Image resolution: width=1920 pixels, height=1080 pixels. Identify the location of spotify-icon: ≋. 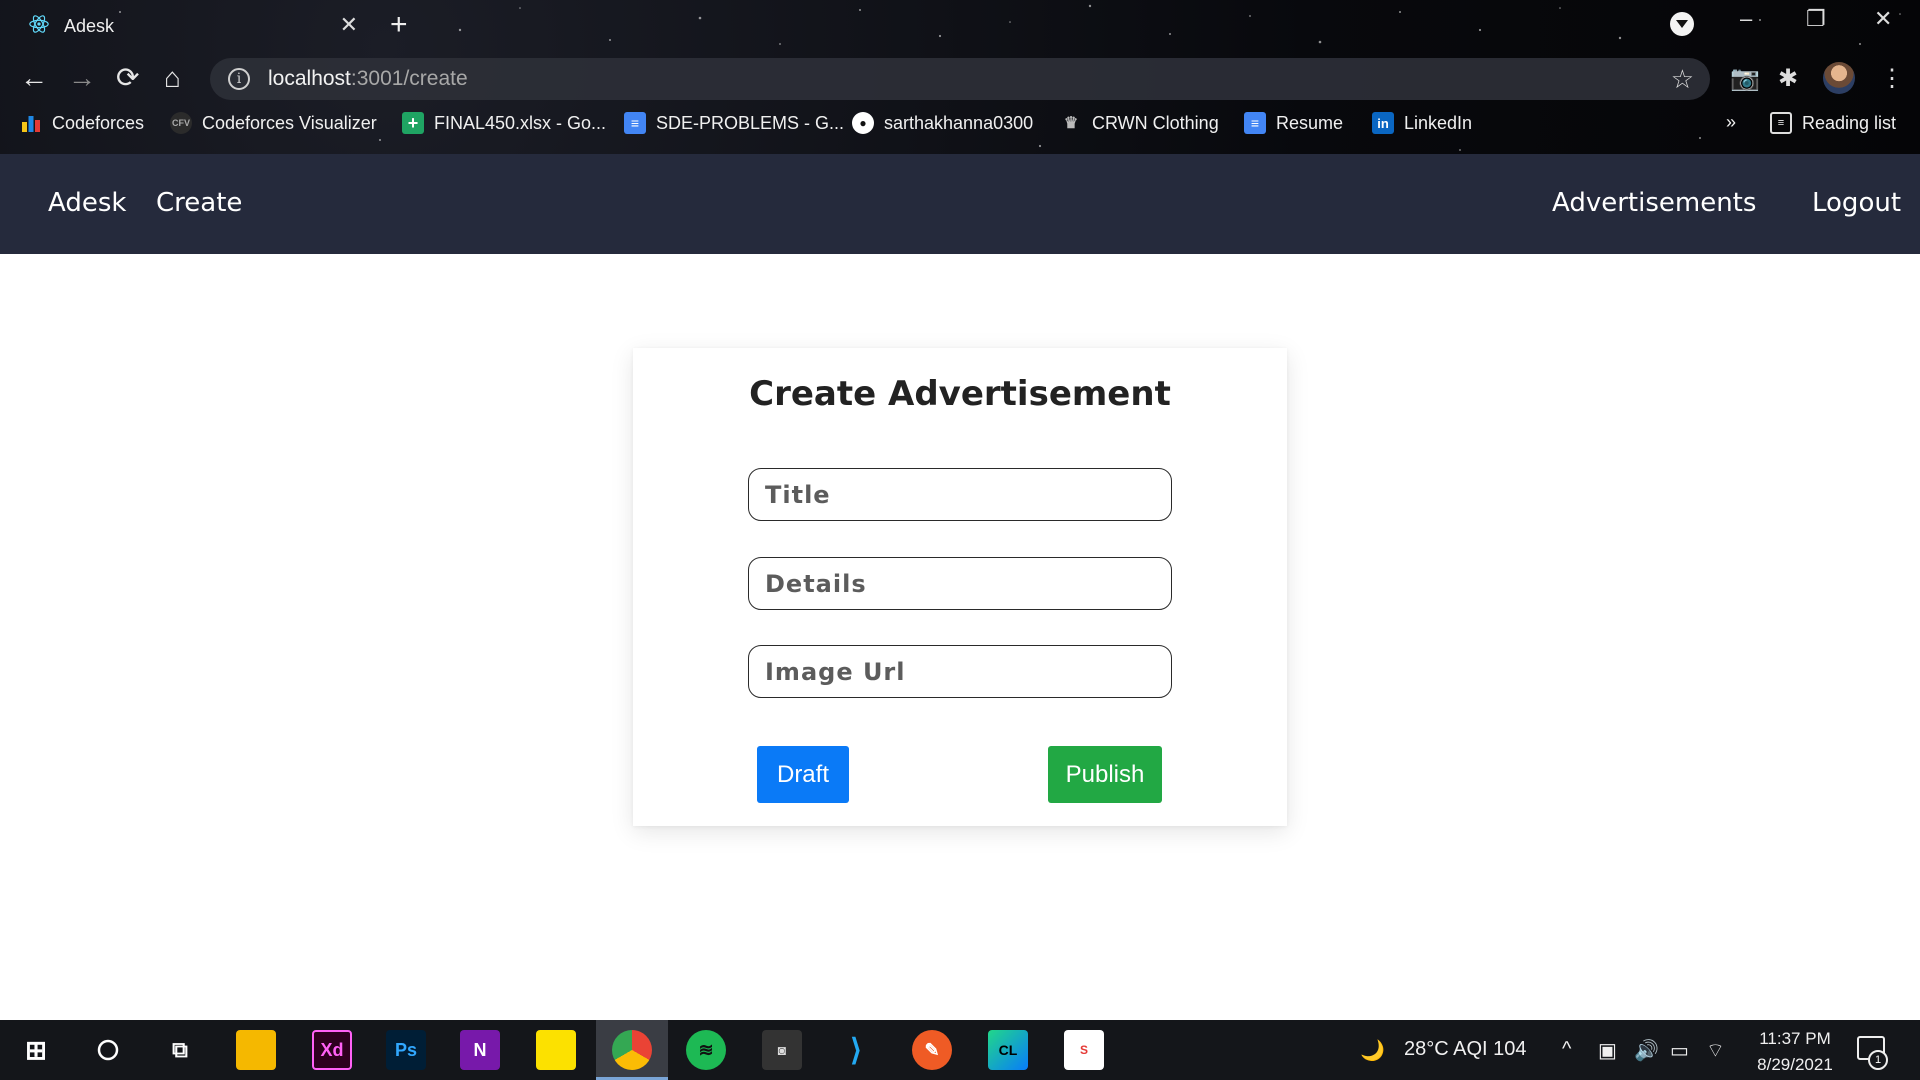
(706, 1050).